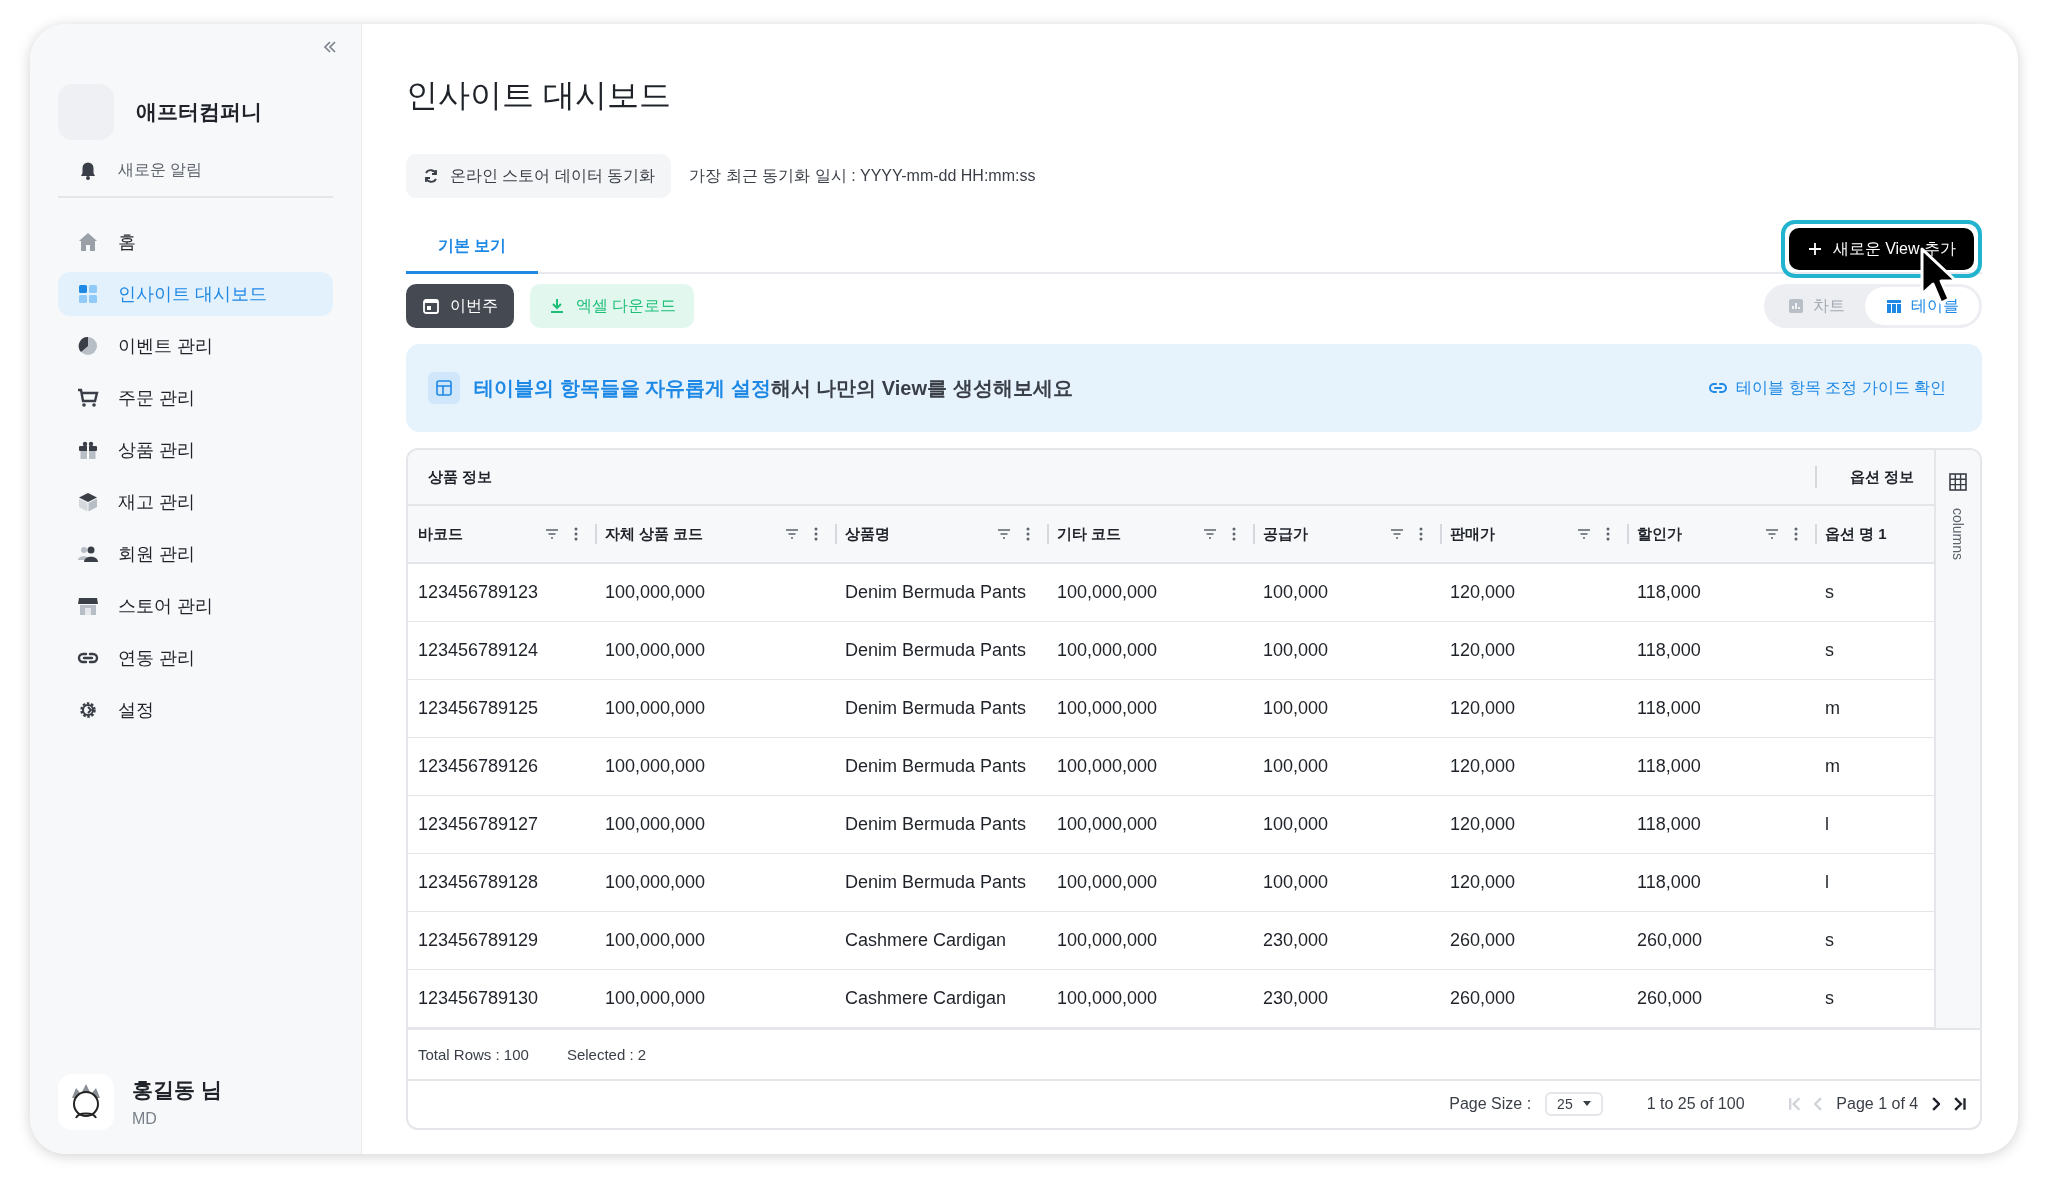  What do you see at coordinates (1814, 249) in the screenshot?
I see `plus-icon` at bounding box center [1814, 249].